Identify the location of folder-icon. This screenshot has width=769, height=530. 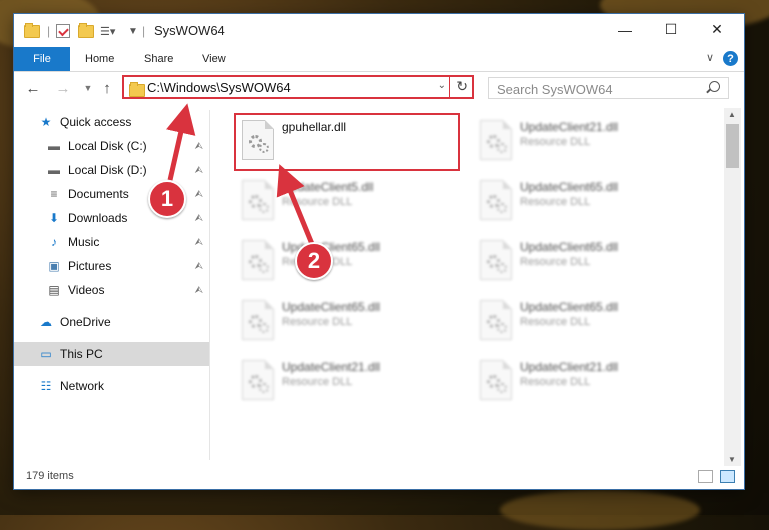
(32, 31).